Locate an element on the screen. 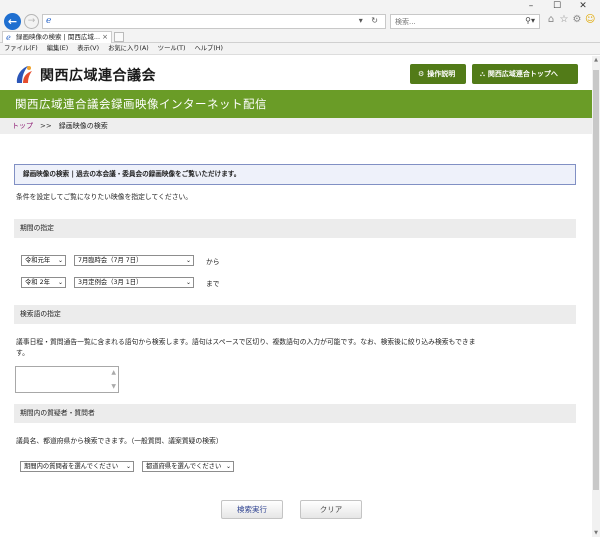  from-session-select: 7月臨時会（7月 7日） ⌄ is located at coordinates (134, 260).